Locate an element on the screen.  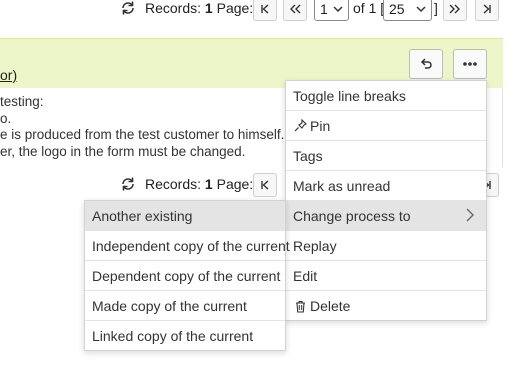
menu-item-edit: Edit is located at coordinates (386, 276).